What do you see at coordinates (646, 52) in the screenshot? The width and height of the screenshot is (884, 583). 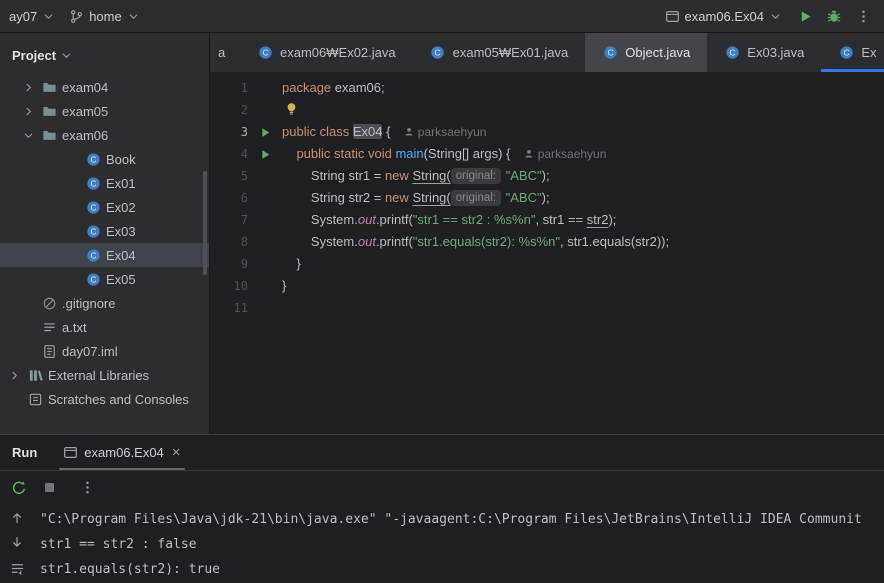 I see `editor-tab-object-java: C Object.java` at bounding box center [646, 52].